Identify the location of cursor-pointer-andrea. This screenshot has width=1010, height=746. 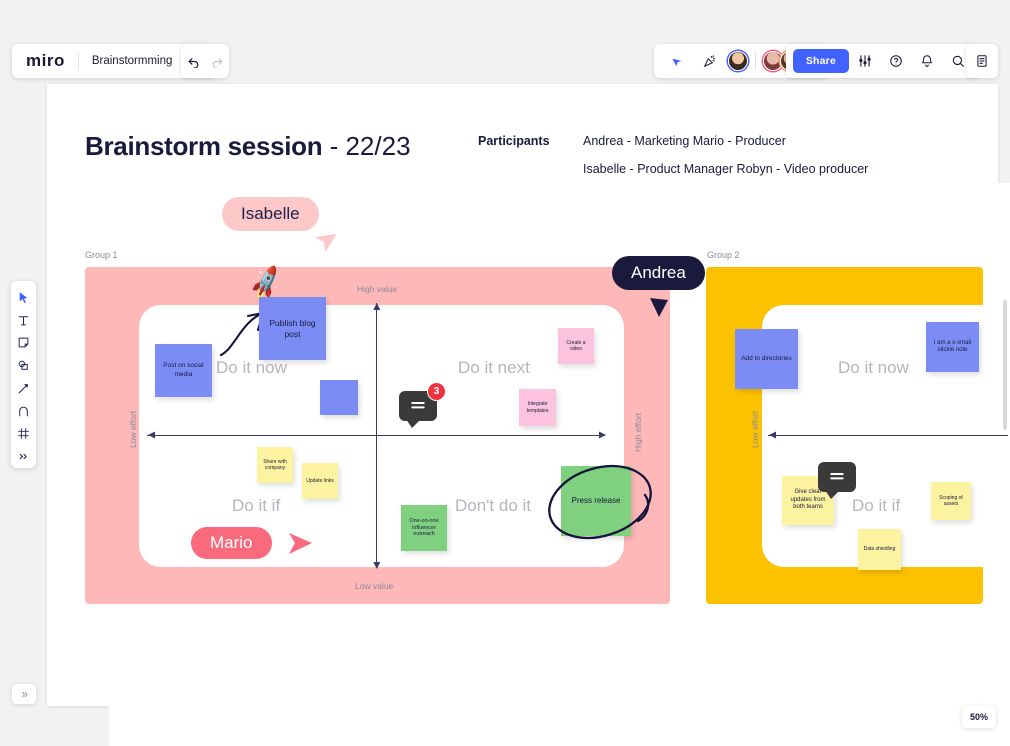
(659, 307).